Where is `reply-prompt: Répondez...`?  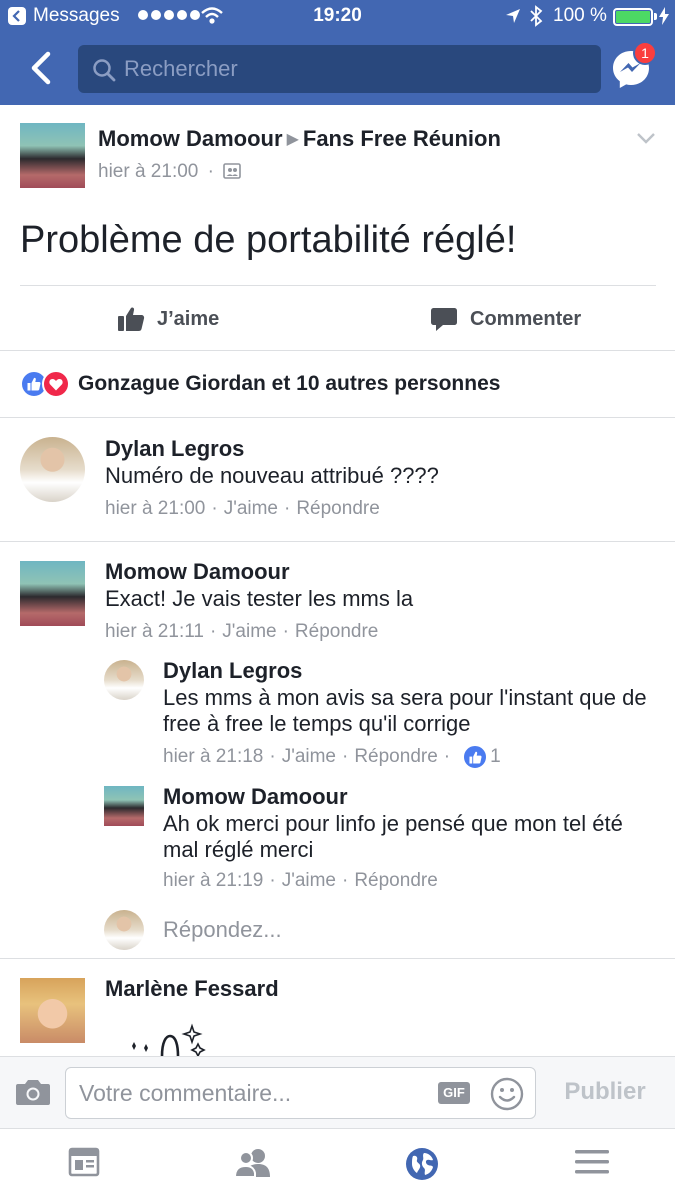
reply-prompt: Répondez... is located at coordinates (222, 930).